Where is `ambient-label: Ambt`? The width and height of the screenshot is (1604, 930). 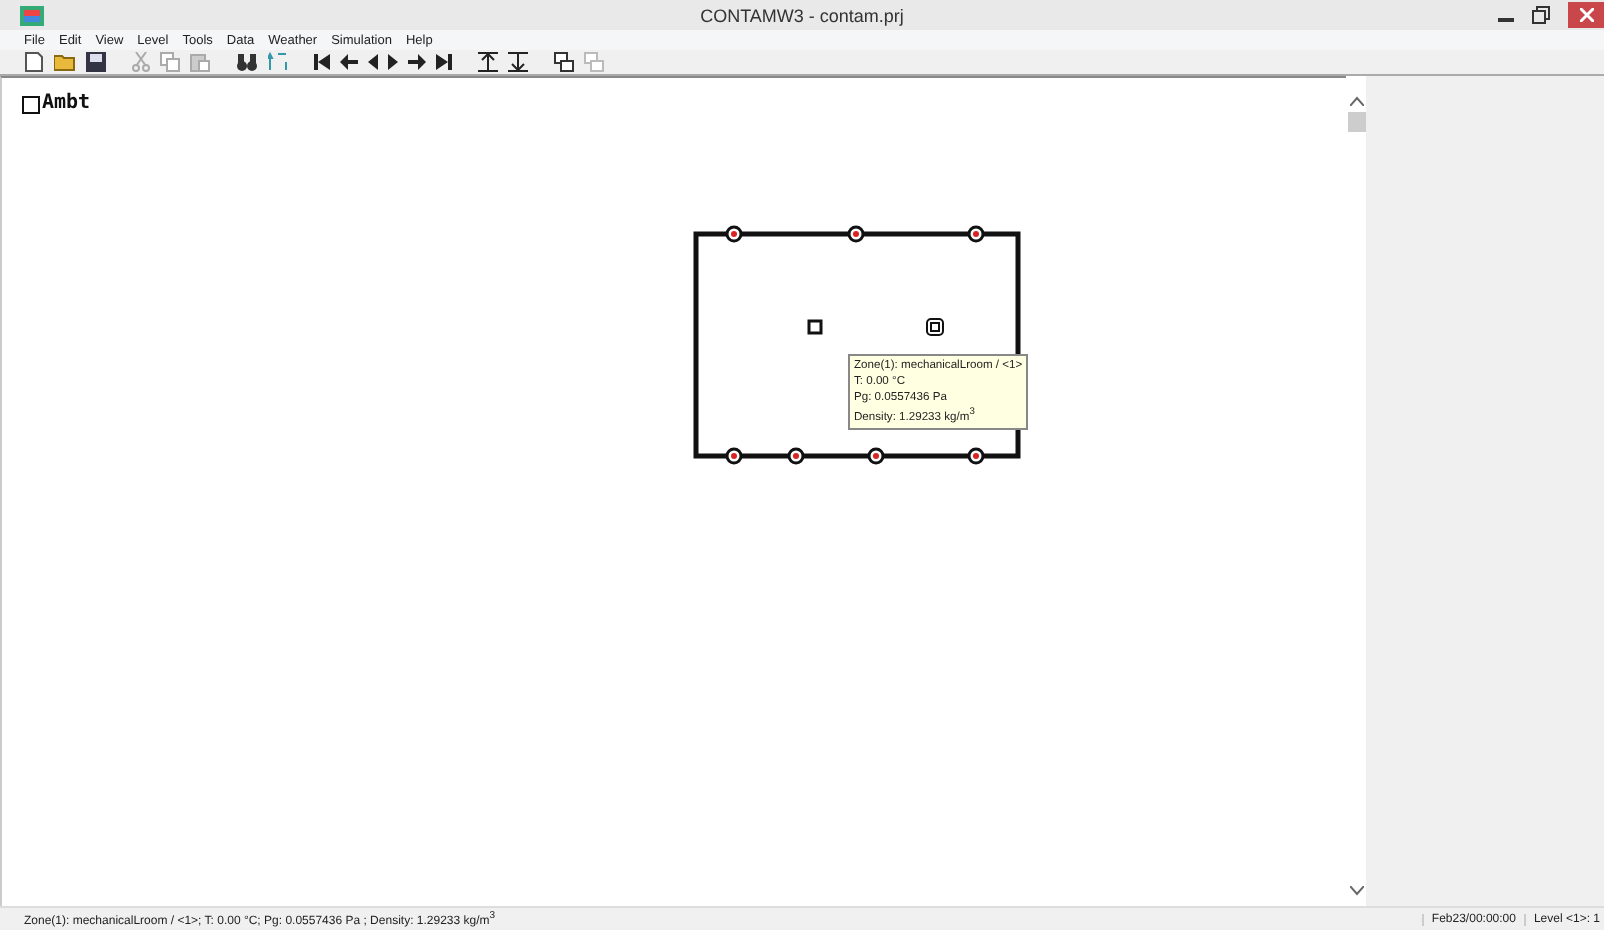 ambient-label: Ambt is located at coordinates (66, 104).